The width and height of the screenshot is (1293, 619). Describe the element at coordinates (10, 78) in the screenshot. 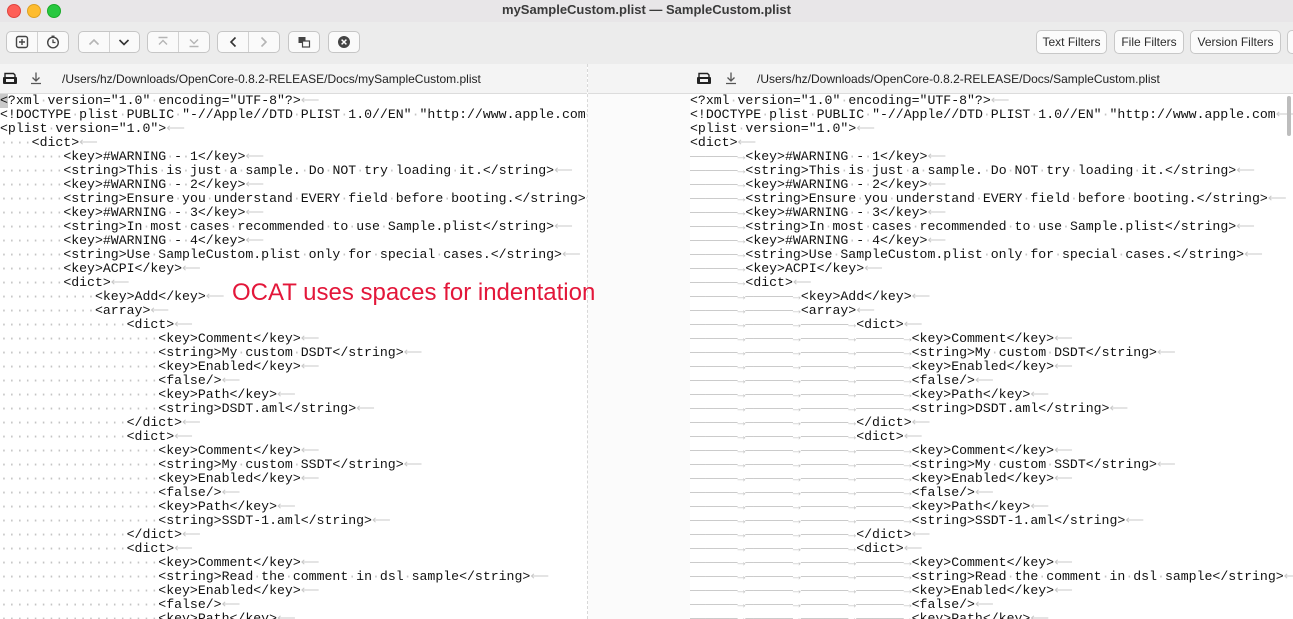

I see `left-open-file-icon` at that location.